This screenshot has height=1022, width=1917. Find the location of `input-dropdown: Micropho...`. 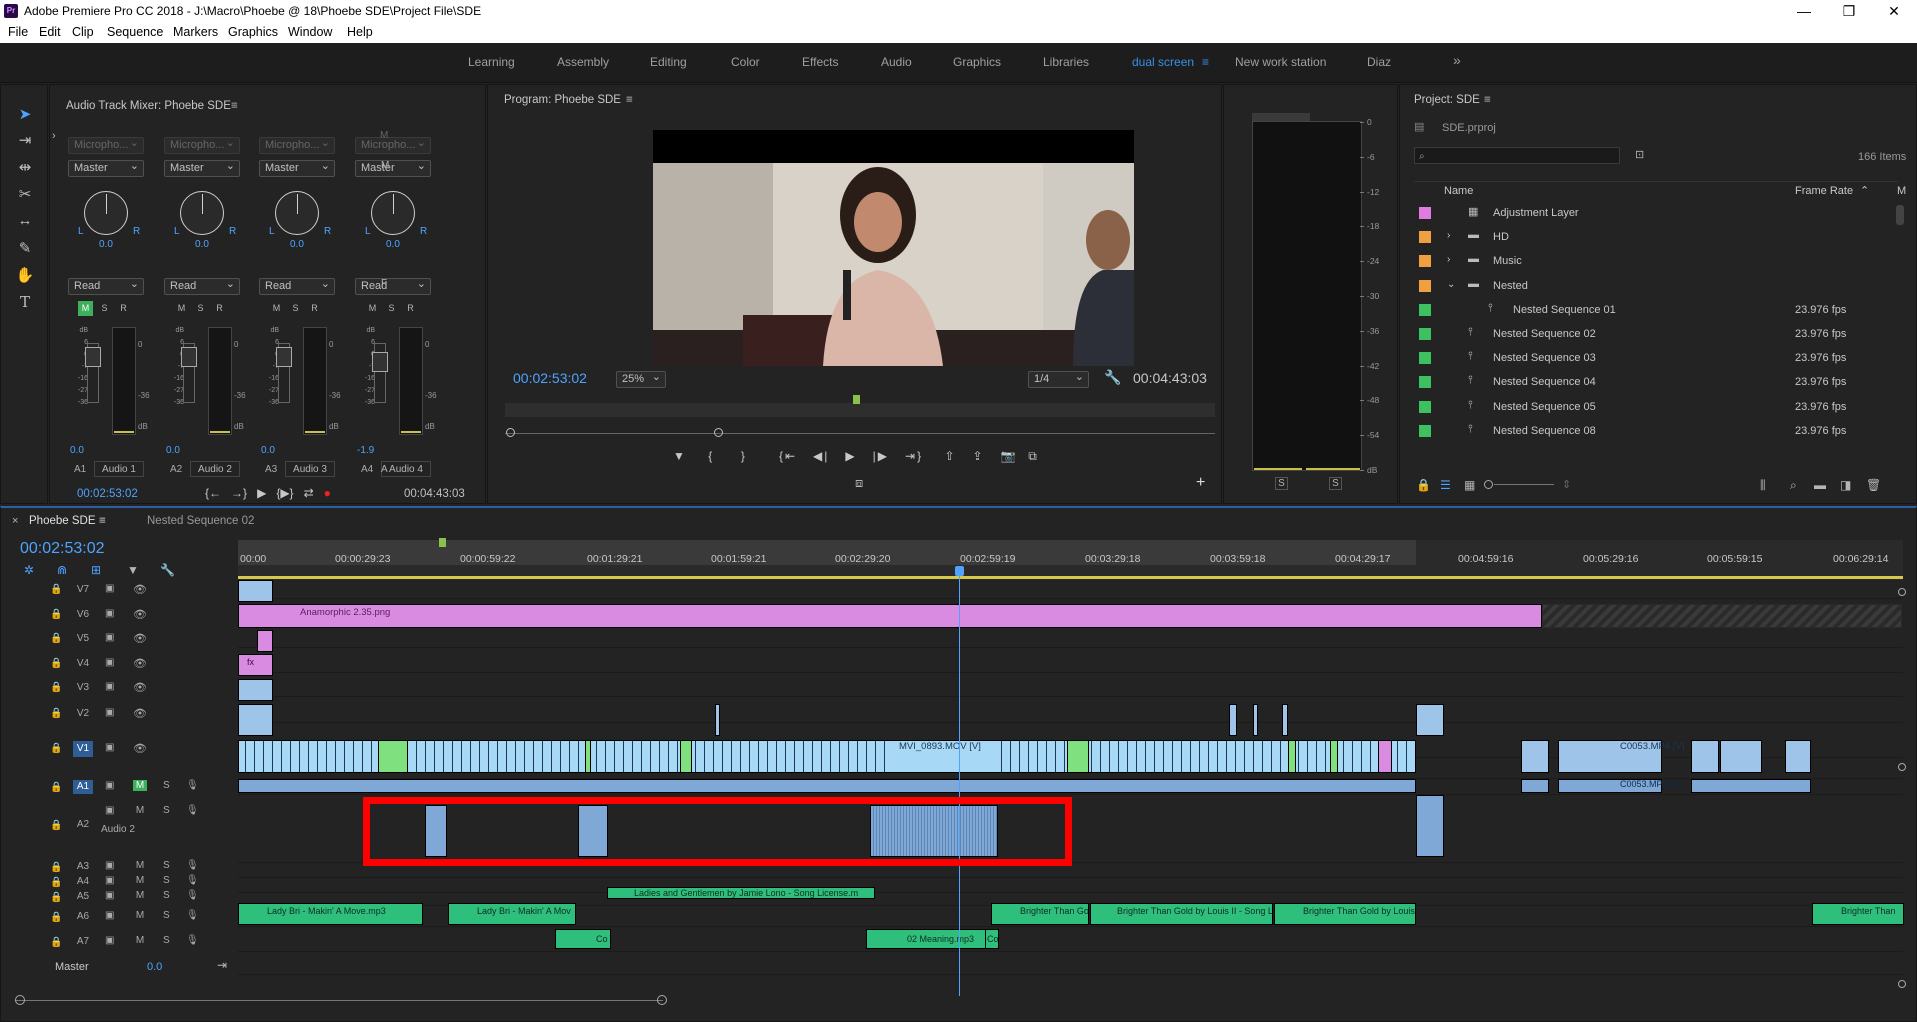

input-dropdown: Micropho... is located at coordinates (297, 145).